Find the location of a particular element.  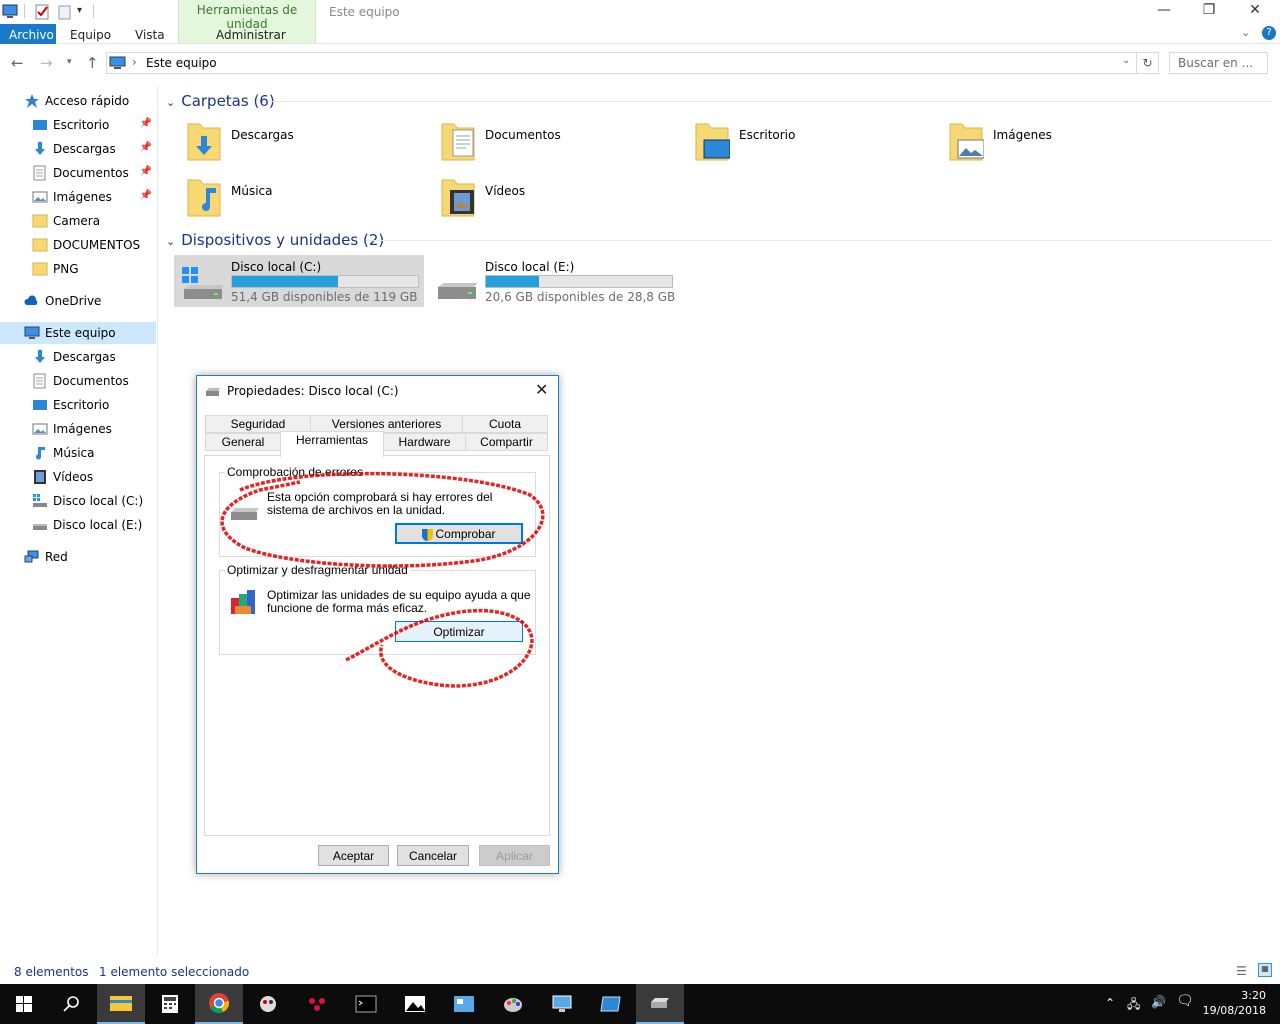

taskbar-terminal is located at coordinates (366, 1004).